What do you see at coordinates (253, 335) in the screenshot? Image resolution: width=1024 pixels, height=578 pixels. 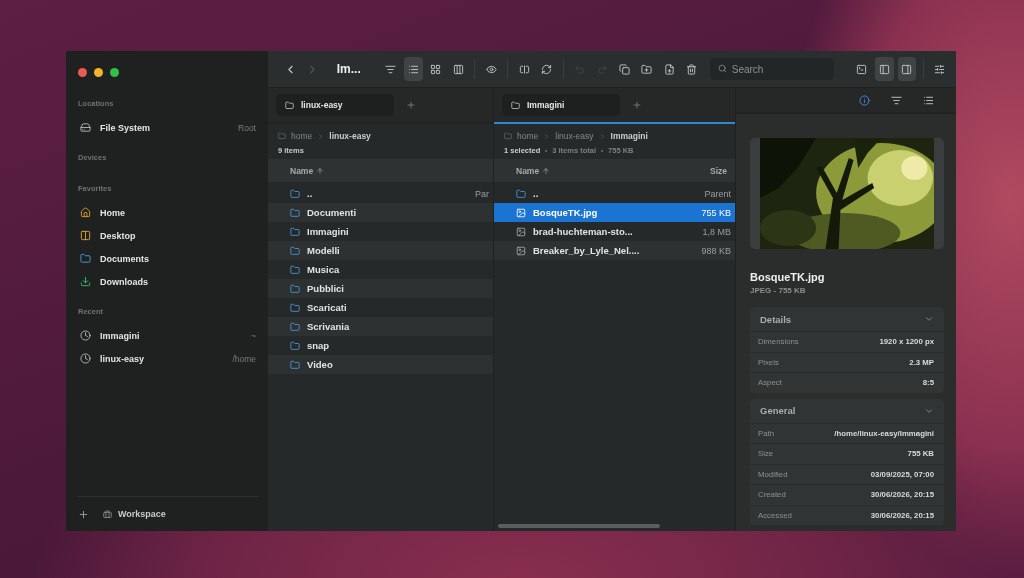 I see `sidebar-item-detail: ~` at bounding box center [253, 335].